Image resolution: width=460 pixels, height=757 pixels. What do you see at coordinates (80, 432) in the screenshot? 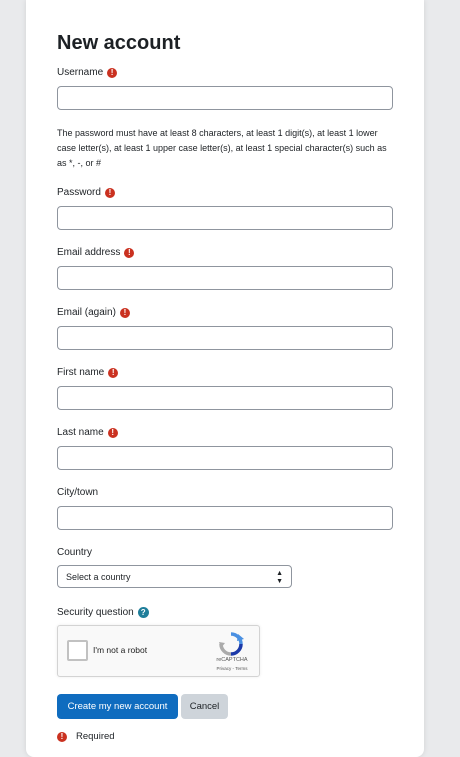
I see `last-name-label-text: Last name` at bounding box center [80, 432].